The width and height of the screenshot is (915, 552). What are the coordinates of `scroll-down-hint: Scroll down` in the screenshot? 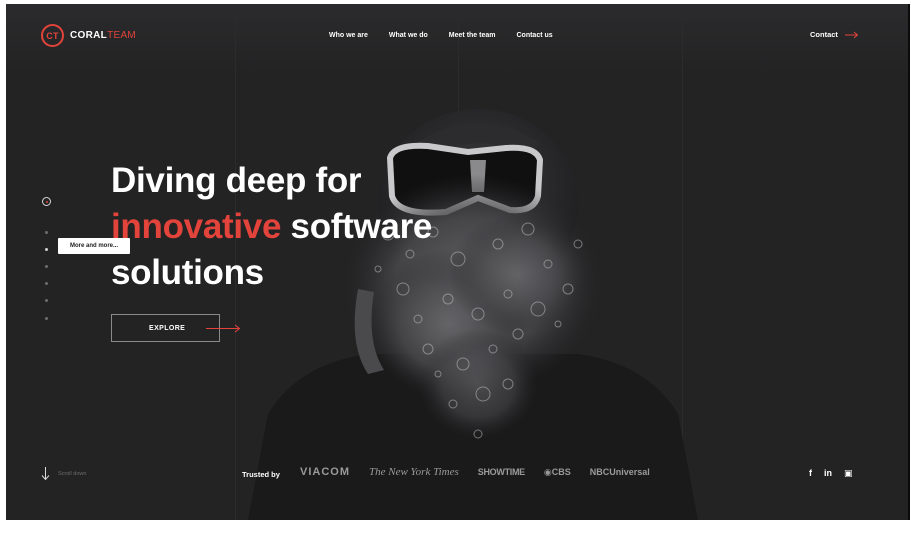 It's located at (63, 474).